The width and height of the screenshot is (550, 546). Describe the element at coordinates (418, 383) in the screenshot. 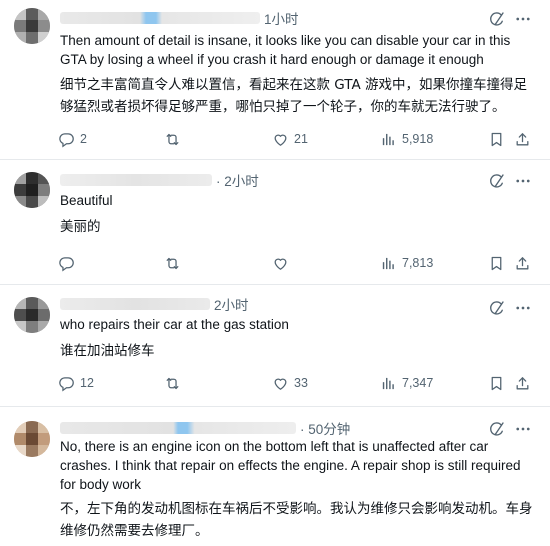

I see `views-count: 7,347` at that location.